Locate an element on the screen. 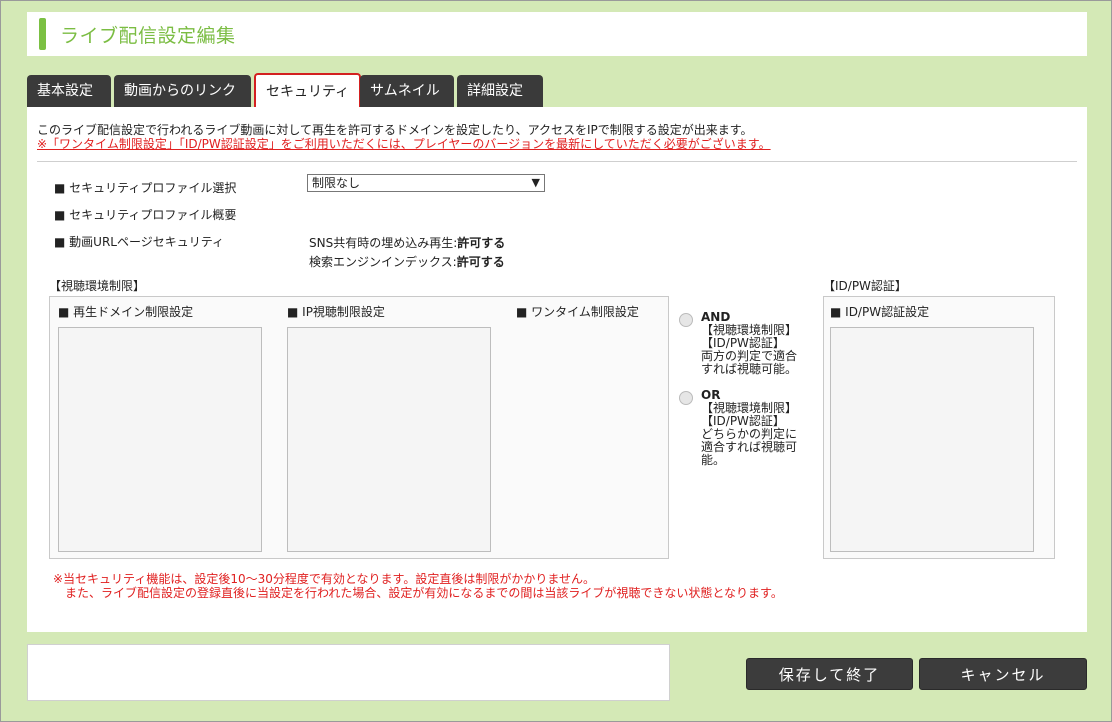 The image size is (1112, 722). or-line-5: 能。 is located at coordinates (713, 460).